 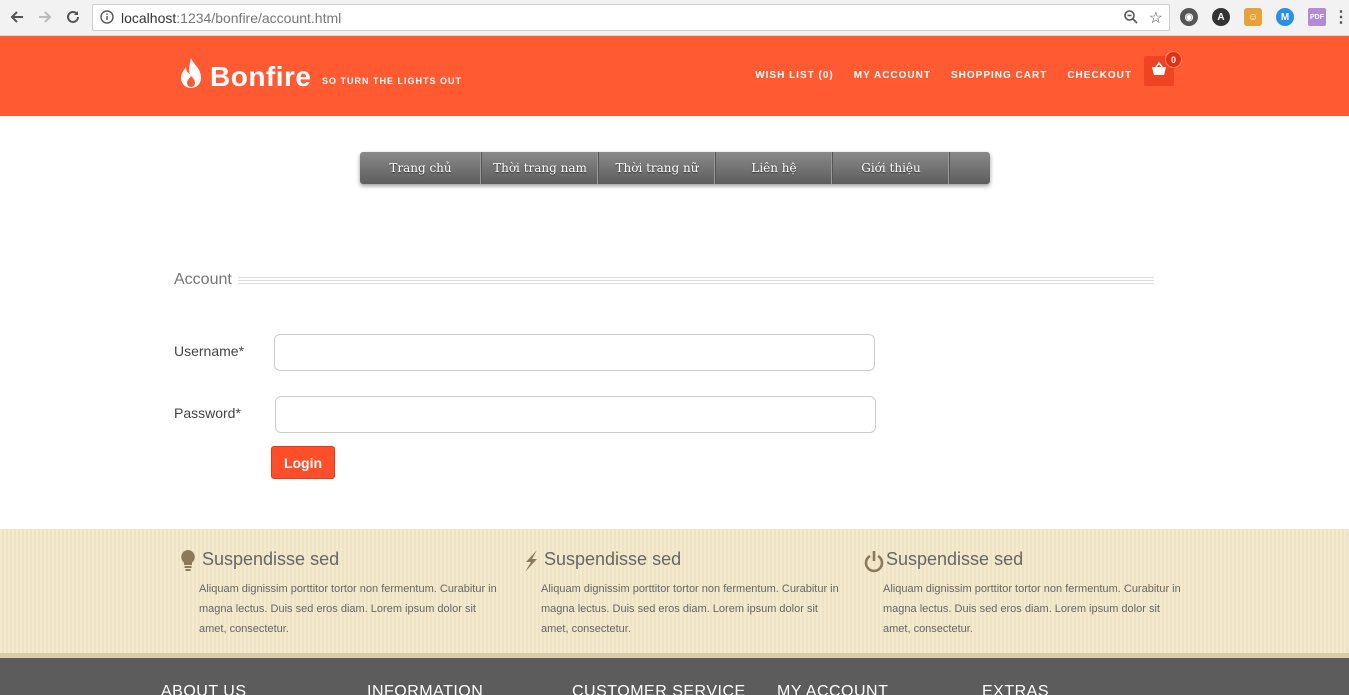 I want to click on footer-heading-information: INFORMATION, so click(x=425, y=689).